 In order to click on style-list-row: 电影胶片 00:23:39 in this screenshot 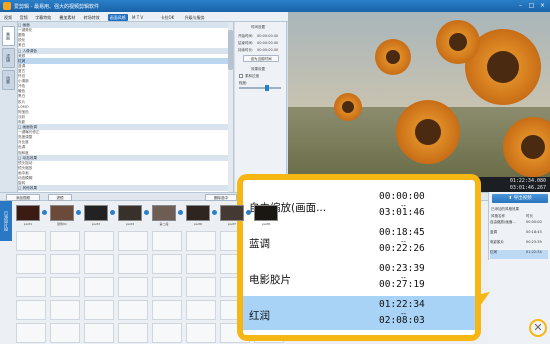, I will do `click(519, 244)`.